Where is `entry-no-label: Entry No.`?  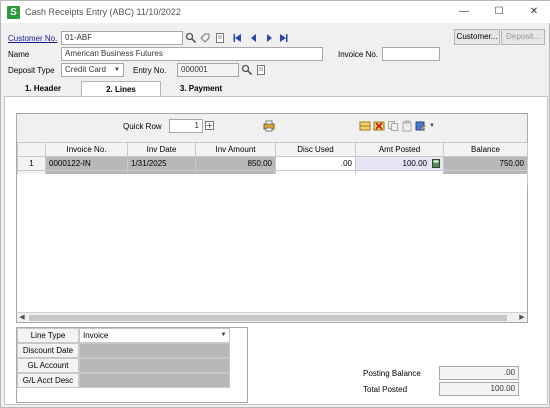
entry-no-label: Entry No. is located at coordinates (150, 70).